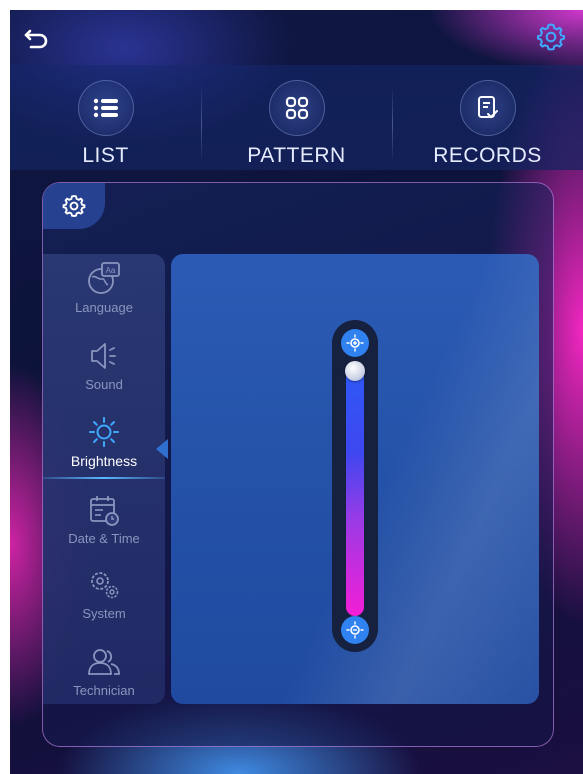 The width and height of the screenshot is (583, 774). I want to click on grid-icon, so click(296, 108).